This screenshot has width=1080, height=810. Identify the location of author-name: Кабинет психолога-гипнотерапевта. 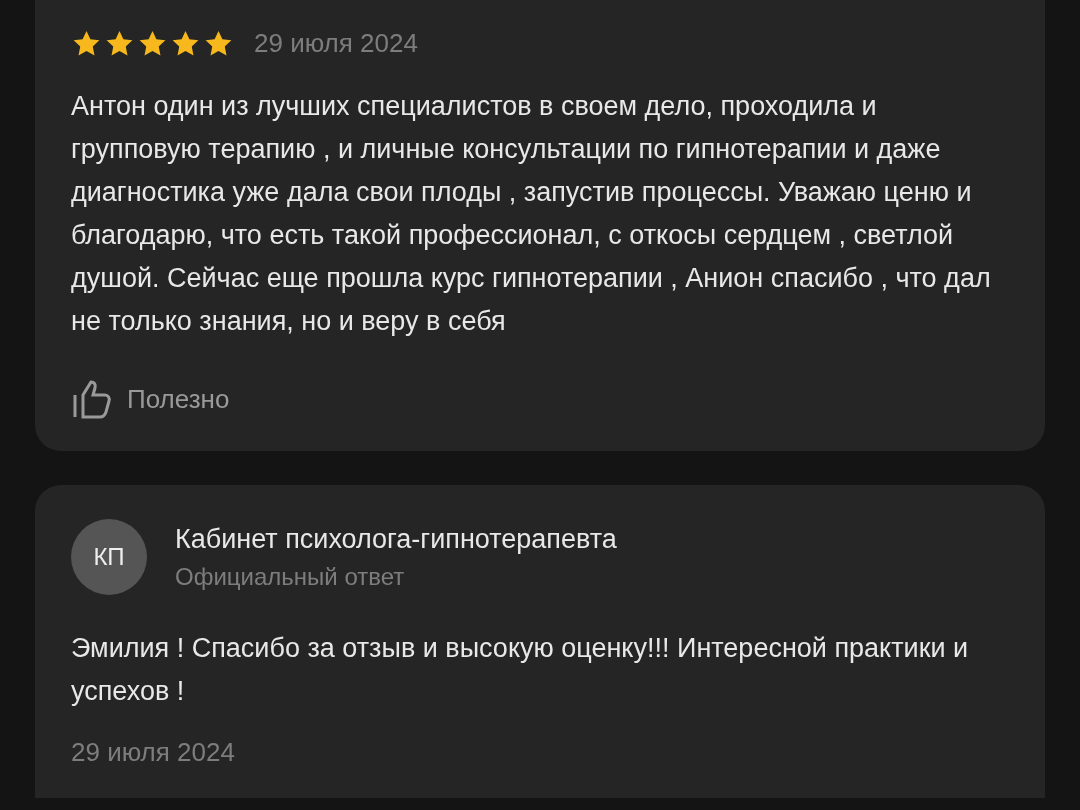
(396, 539).